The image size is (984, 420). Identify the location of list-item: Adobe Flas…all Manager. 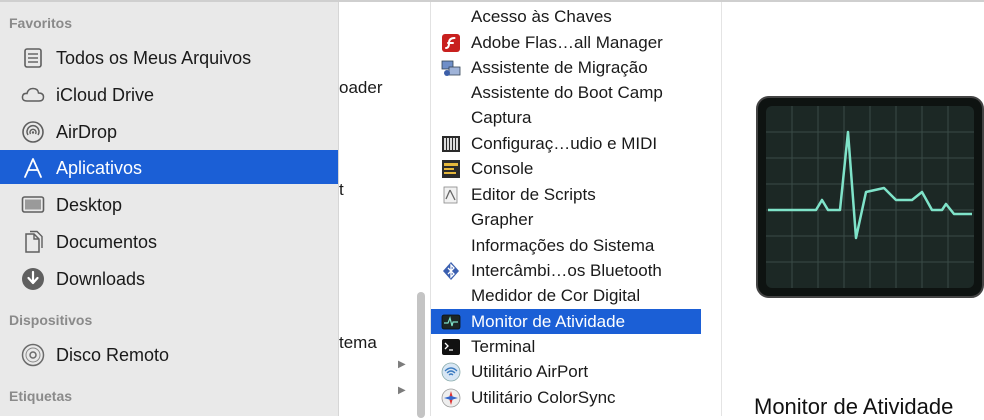
(566, 42).